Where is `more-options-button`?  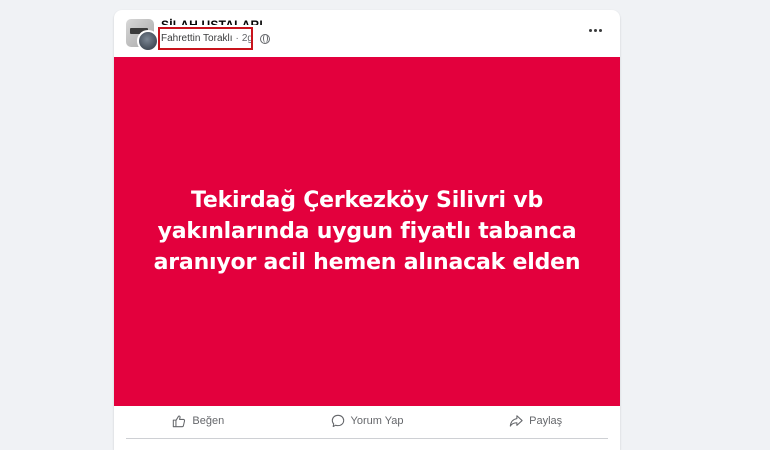 more-options-button is located at coordinates (595, 30).